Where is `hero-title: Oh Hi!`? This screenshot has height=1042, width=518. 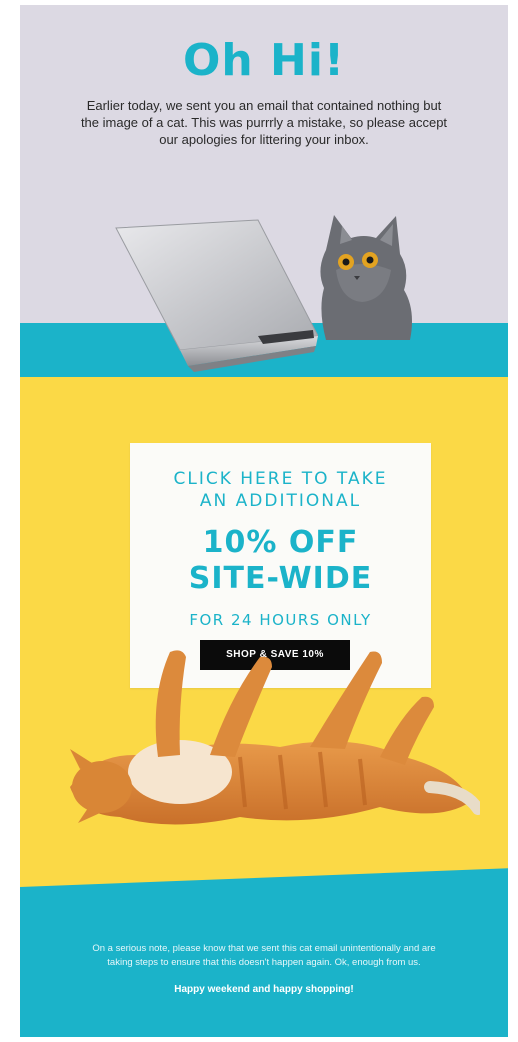
hero-title: Oh Hi! is located at coordinates (264, 60).